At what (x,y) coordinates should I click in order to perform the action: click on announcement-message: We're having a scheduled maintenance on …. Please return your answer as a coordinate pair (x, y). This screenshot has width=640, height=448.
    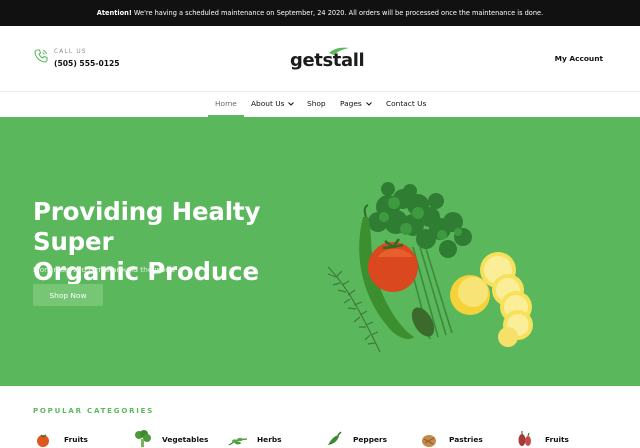
    Looking at the image, I should click on (338, 13).